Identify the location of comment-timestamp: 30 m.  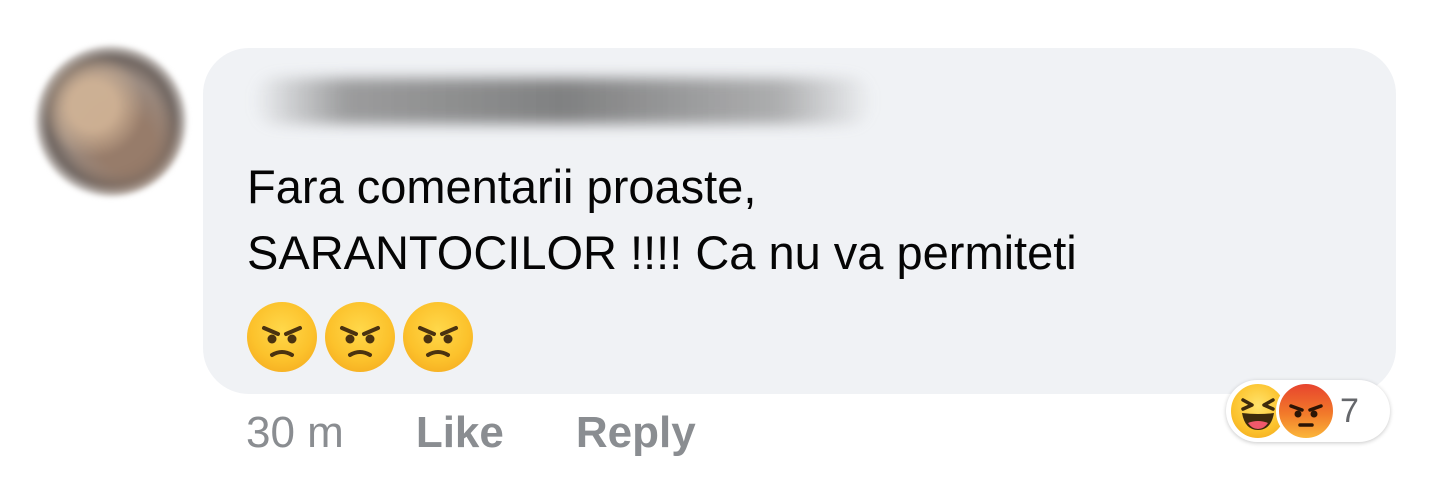
(295, 433).